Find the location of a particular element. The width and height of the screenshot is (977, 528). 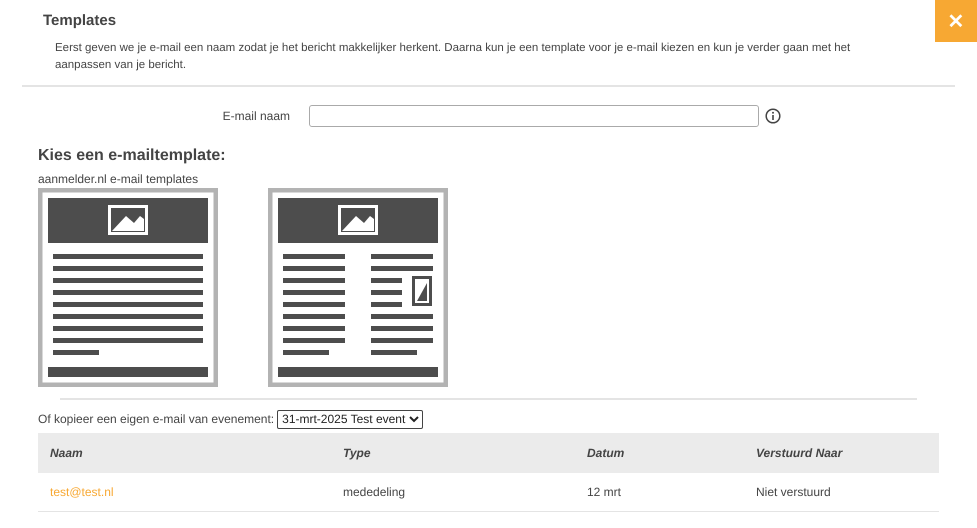

column-header: Datum is located at coordinates (659, 453).